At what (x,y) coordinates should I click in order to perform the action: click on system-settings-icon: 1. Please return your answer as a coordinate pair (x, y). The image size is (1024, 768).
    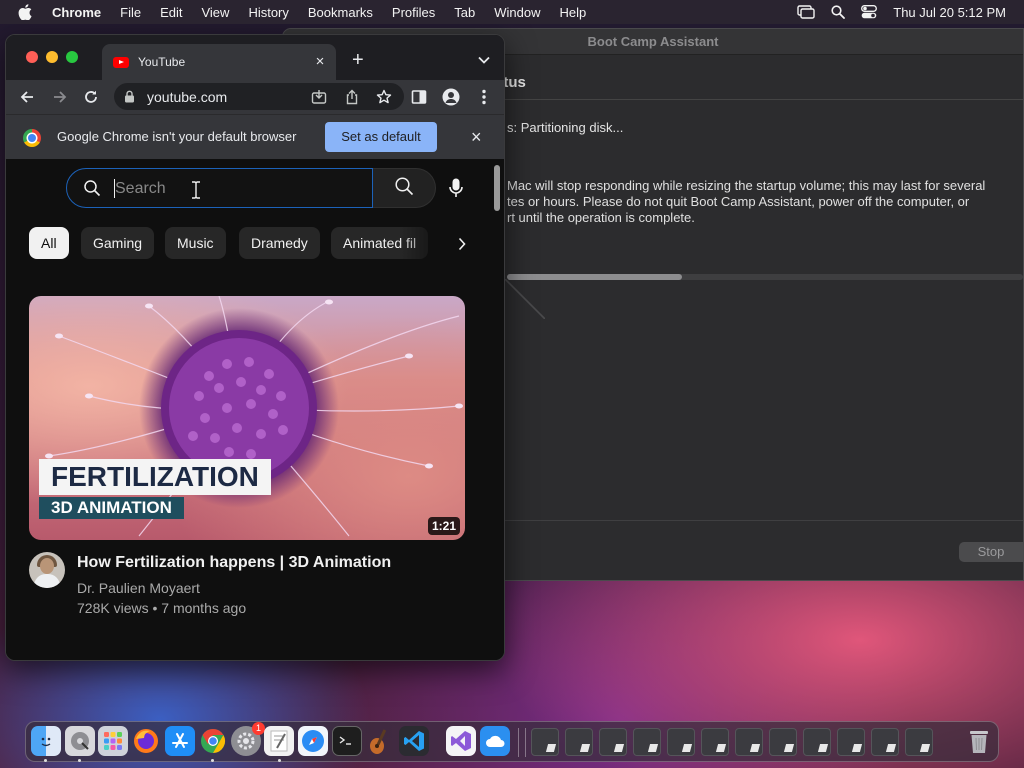
    Looking at the image, I should click on (248, 739).